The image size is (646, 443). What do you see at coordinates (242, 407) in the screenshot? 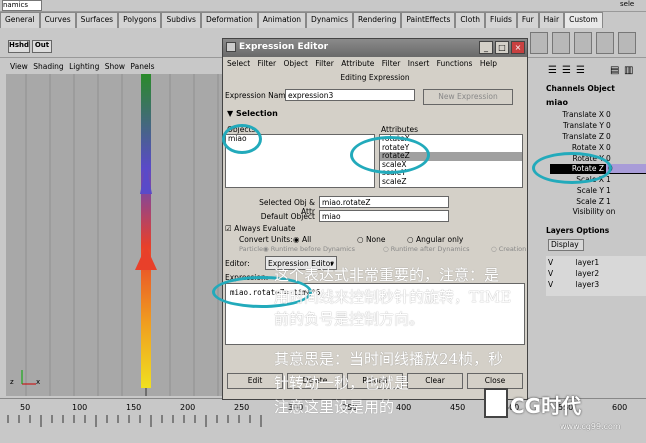
I see `timeline-tick-label: 250` at bounding box center [242, 407].